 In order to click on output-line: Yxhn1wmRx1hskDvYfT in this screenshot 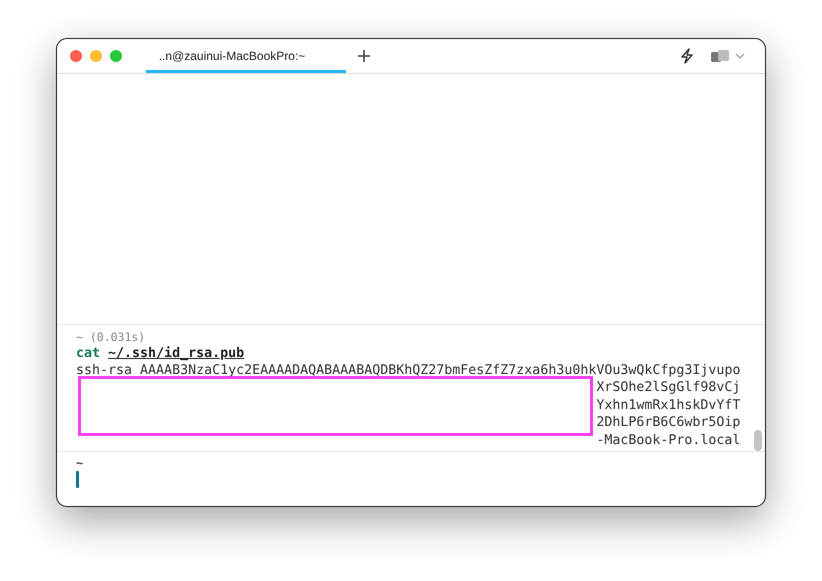, I will do `click(667, 405)`.